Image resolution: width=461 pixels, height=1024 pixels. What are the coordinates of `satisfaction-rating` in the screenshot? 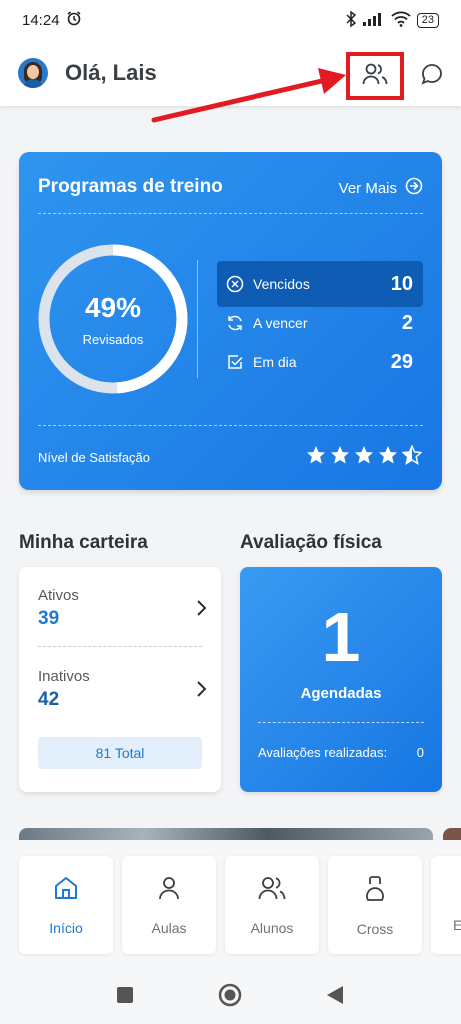 It's located at (364, 455).